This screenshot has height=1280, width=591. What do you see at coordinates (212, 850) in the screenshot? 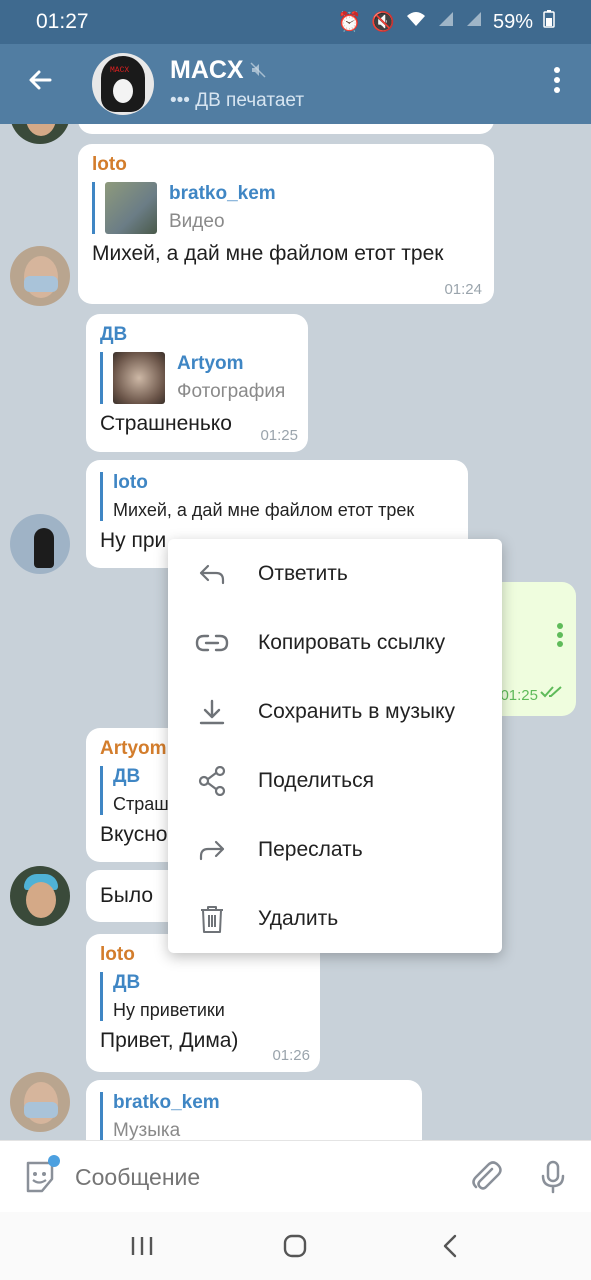
I see `forward-icon` at bounding box center [212, 850].